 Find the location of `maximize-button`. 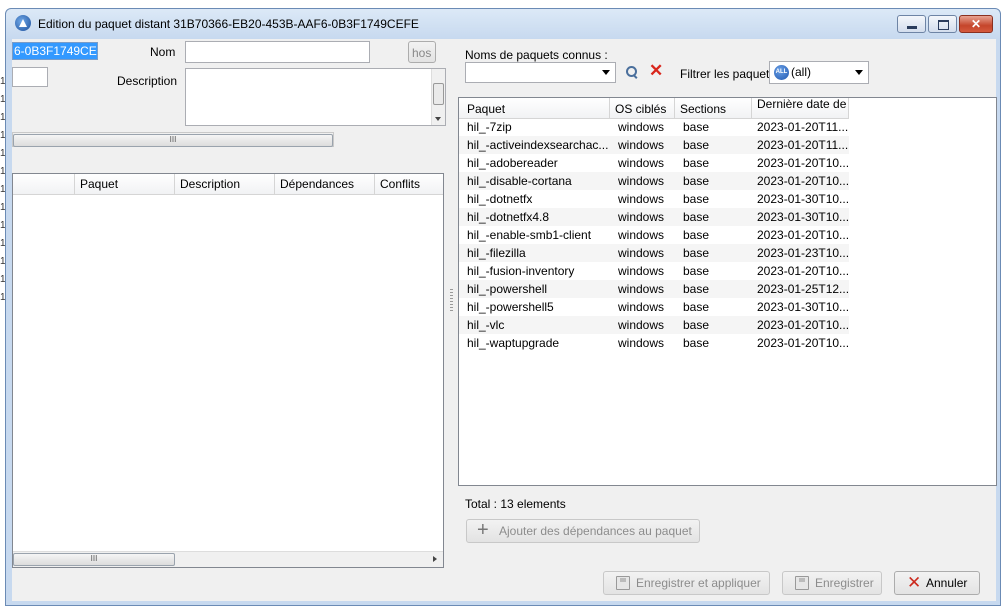

maximize-button is located at coordinates (942, 24).